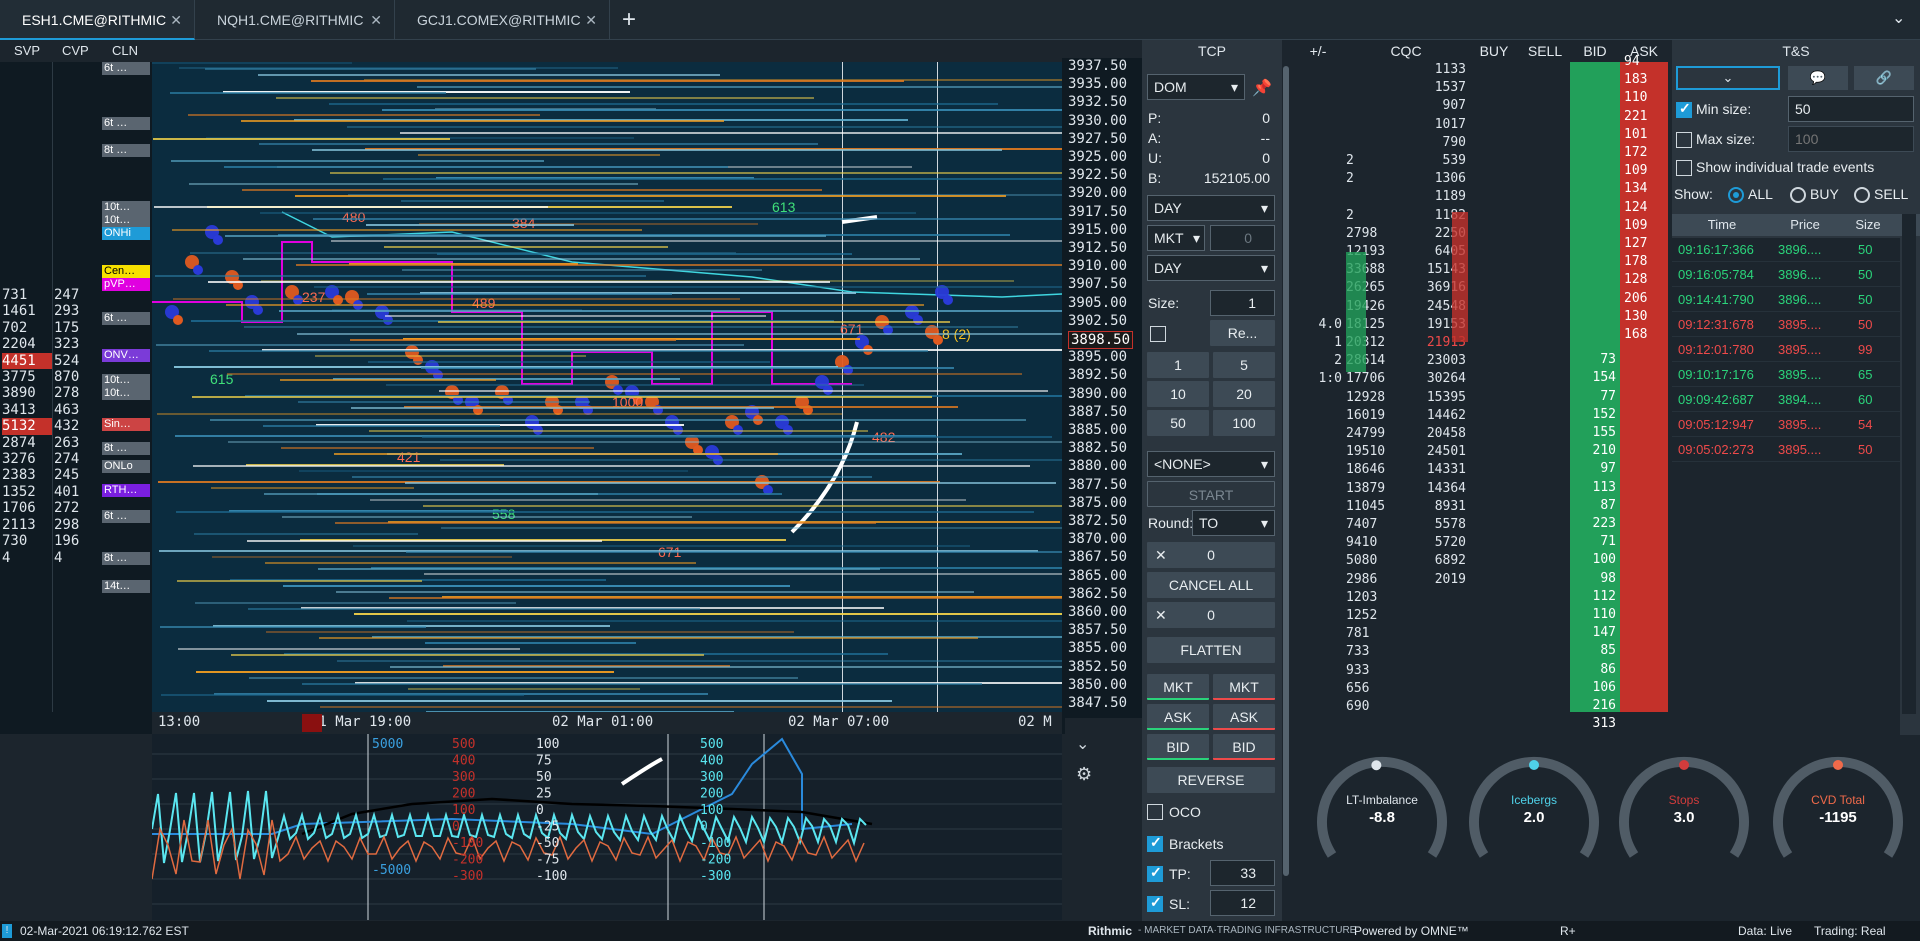 The image size is (1920, 941). I want to click on ask-size: 110, so click(1635, 97).